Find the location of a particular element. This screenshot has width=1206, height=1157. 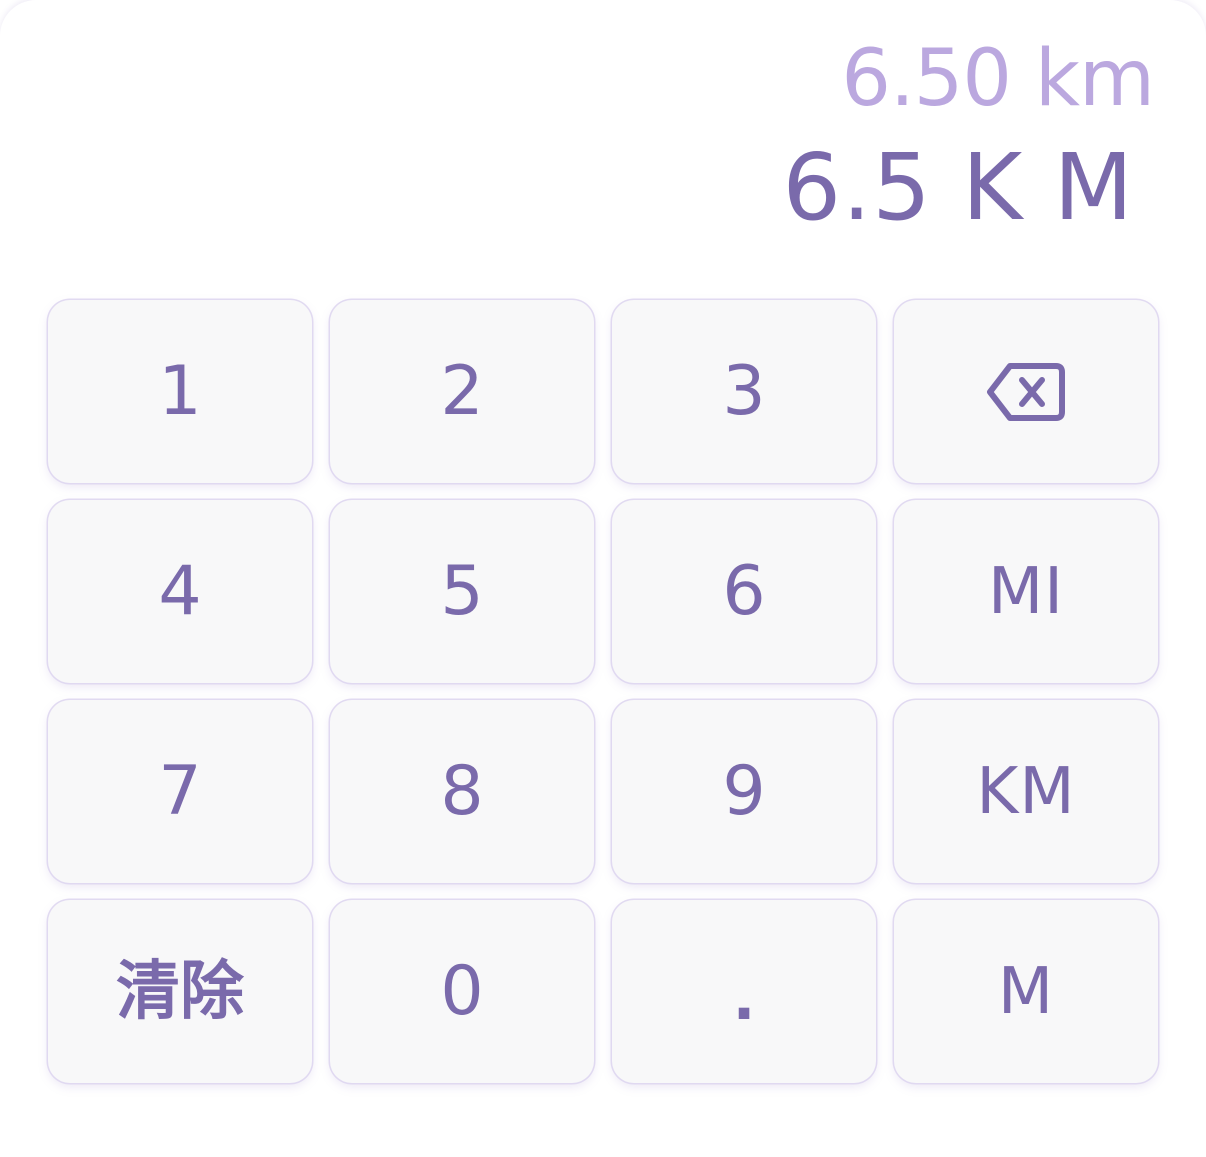

key-9: 9 is located at coordinates (744, 791).